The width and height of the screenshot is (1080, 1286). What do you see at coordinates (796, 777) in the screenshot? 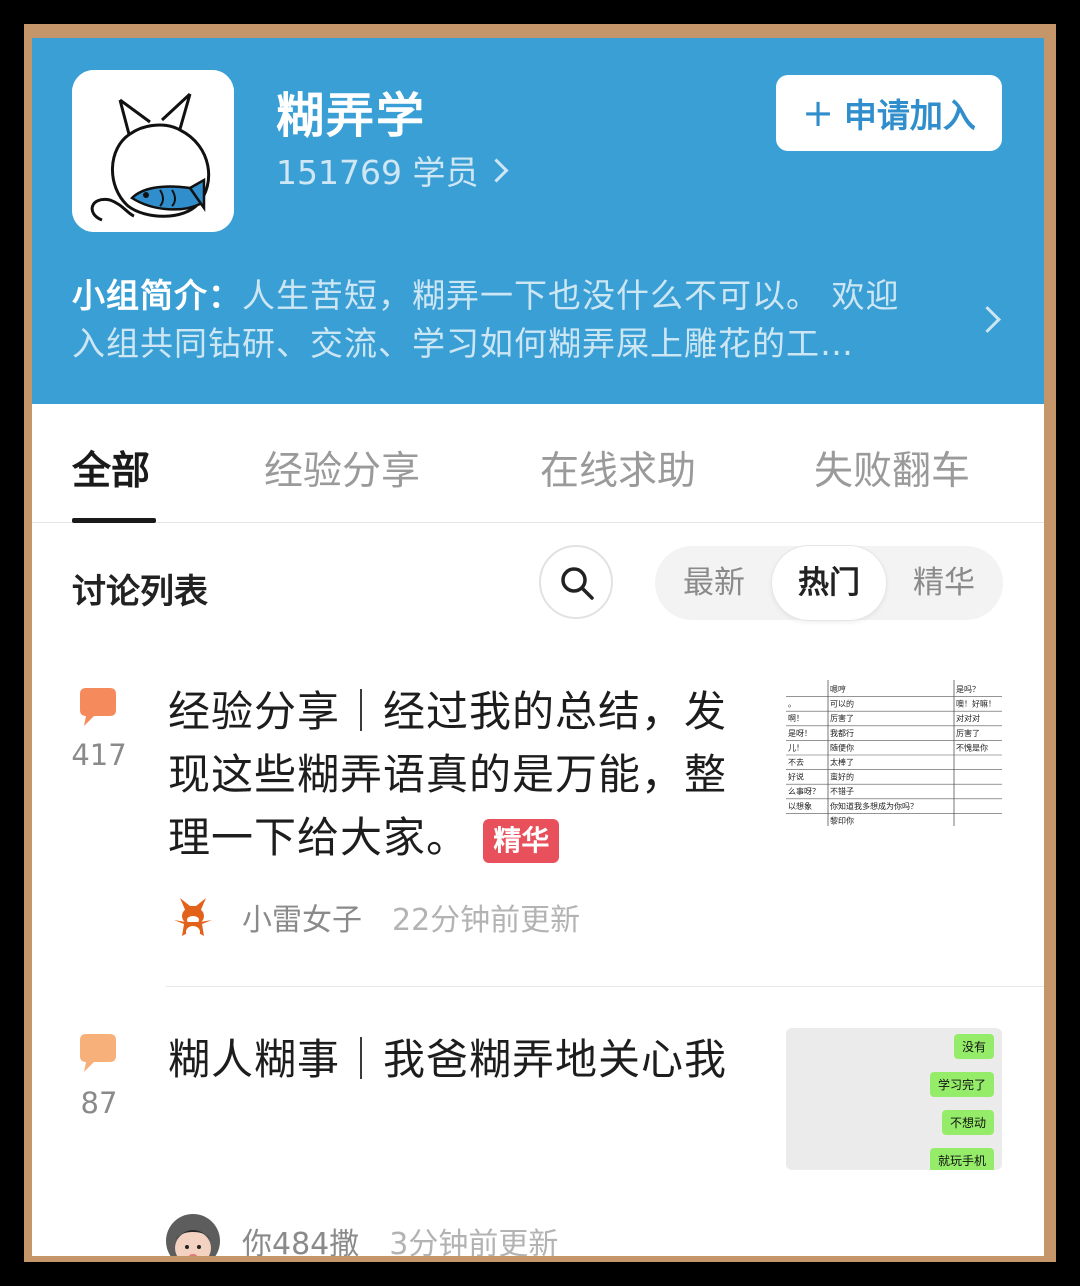
I see `table-cell: 好说` at bounding box center [796, 777].